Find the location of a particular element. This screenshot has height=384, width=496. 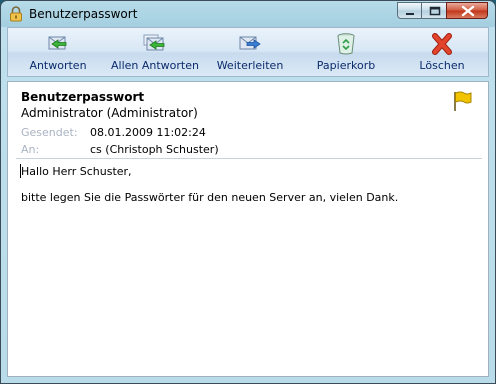

maximize-button is located at coordinates (434, 10).